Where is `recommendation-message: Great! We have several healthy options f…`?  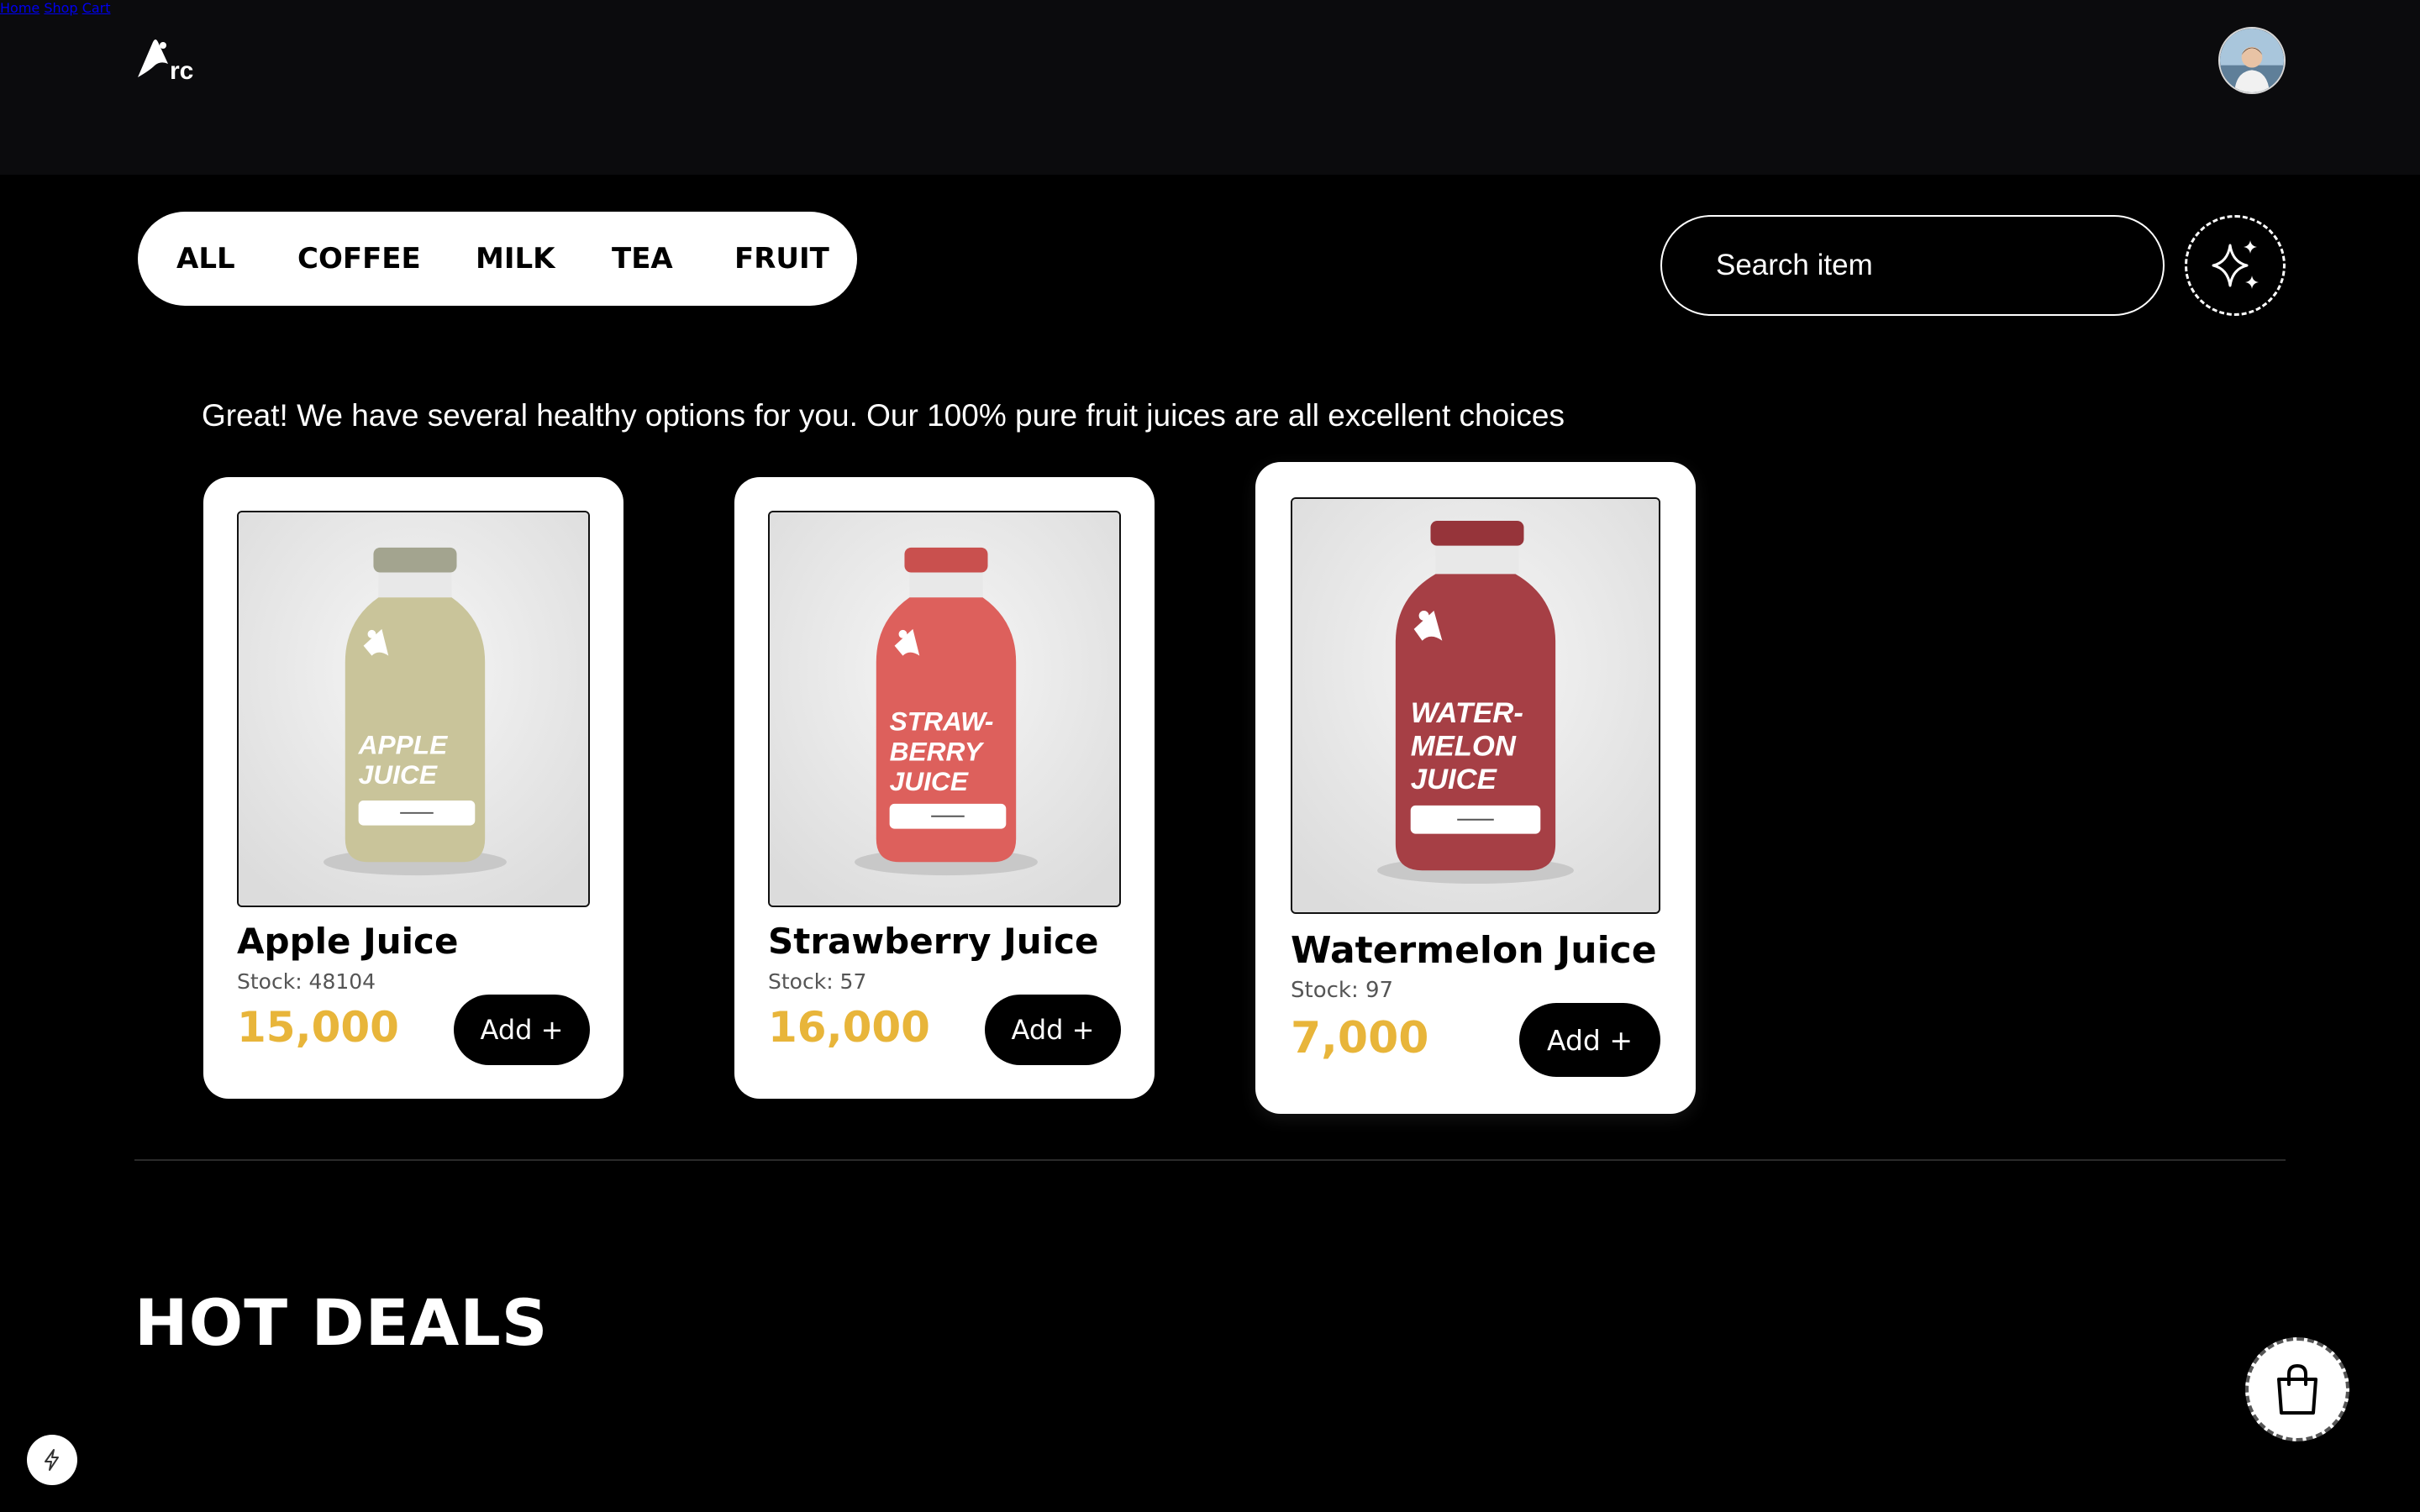 recommendation-message: Great! We have several healthy options f… is located at coordinates (883, 415).